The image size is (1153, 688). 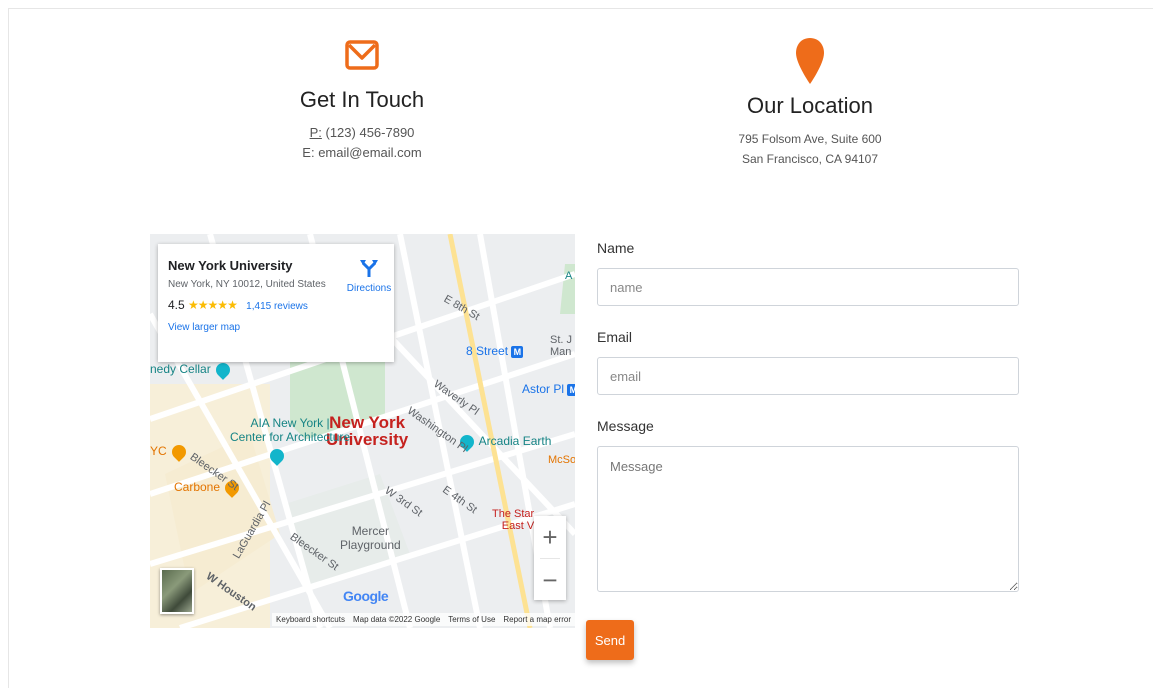 What do you see at coordinates (615, 337) in the screenshot?
I see `email-label: Email` at bounding box center [615, 337].